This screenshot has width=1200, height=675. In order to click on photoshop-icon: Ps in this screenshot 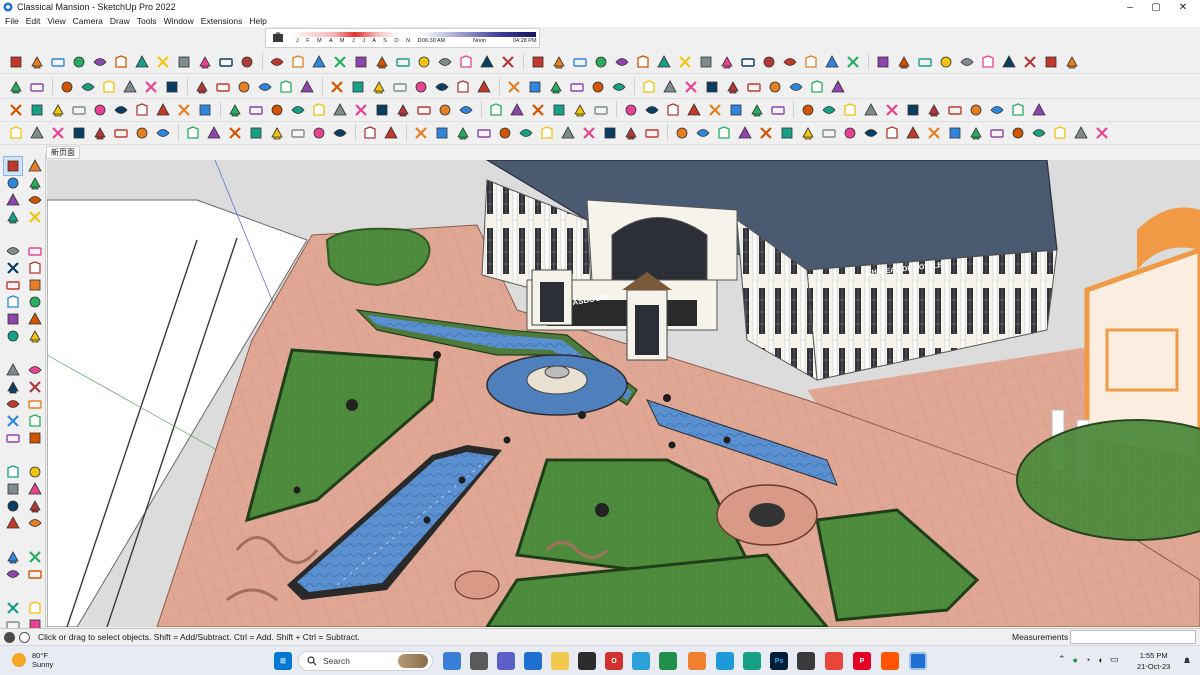, I will do `click(779, 661)`.